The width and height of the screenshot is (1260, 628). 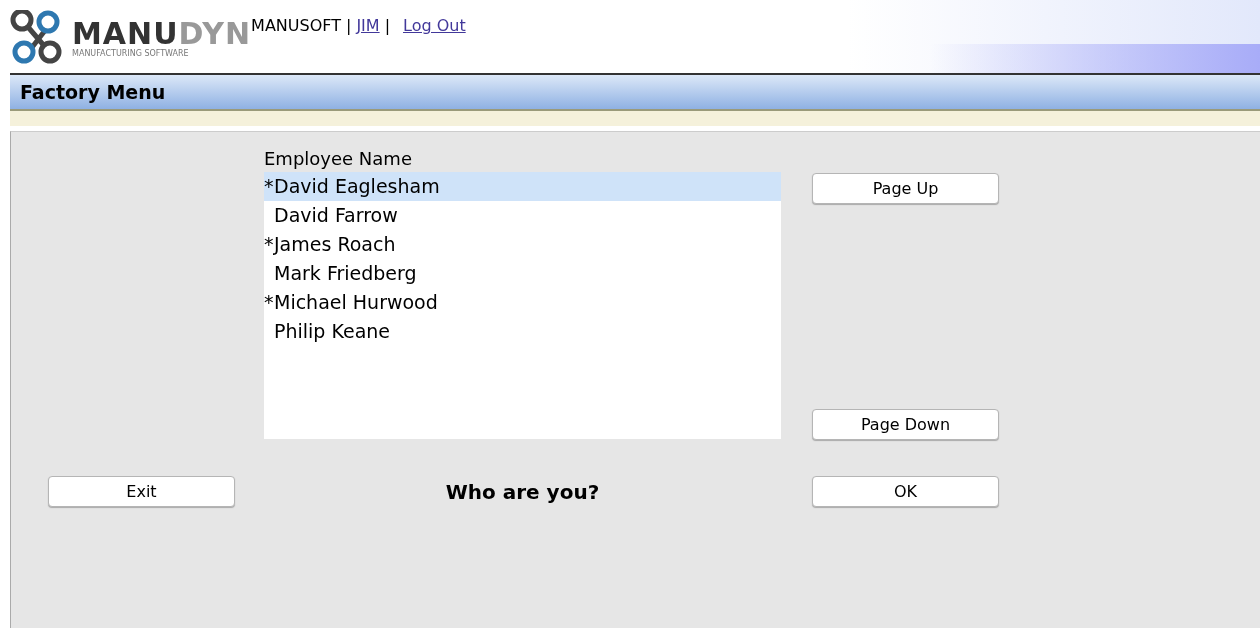 What do you see at coordinates (522, 331) in the screenshot?
I see `employee-item: Philip Keane` at bounding box center [522, 331].